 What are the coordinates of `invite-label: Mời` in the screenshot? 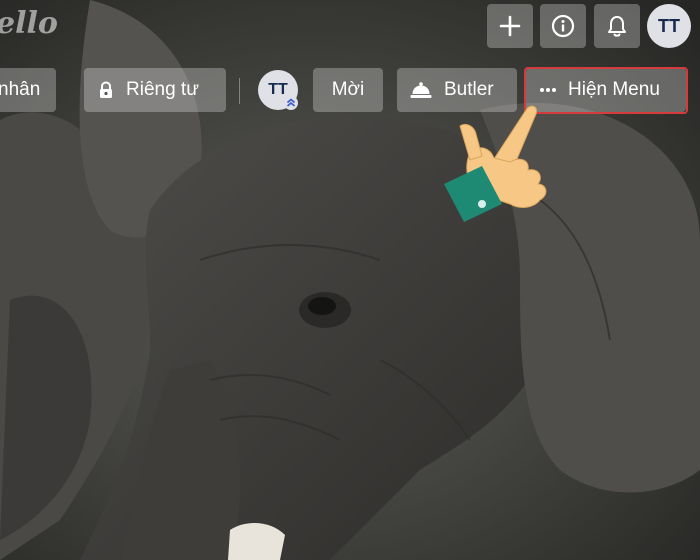 It's located at (348, 89).